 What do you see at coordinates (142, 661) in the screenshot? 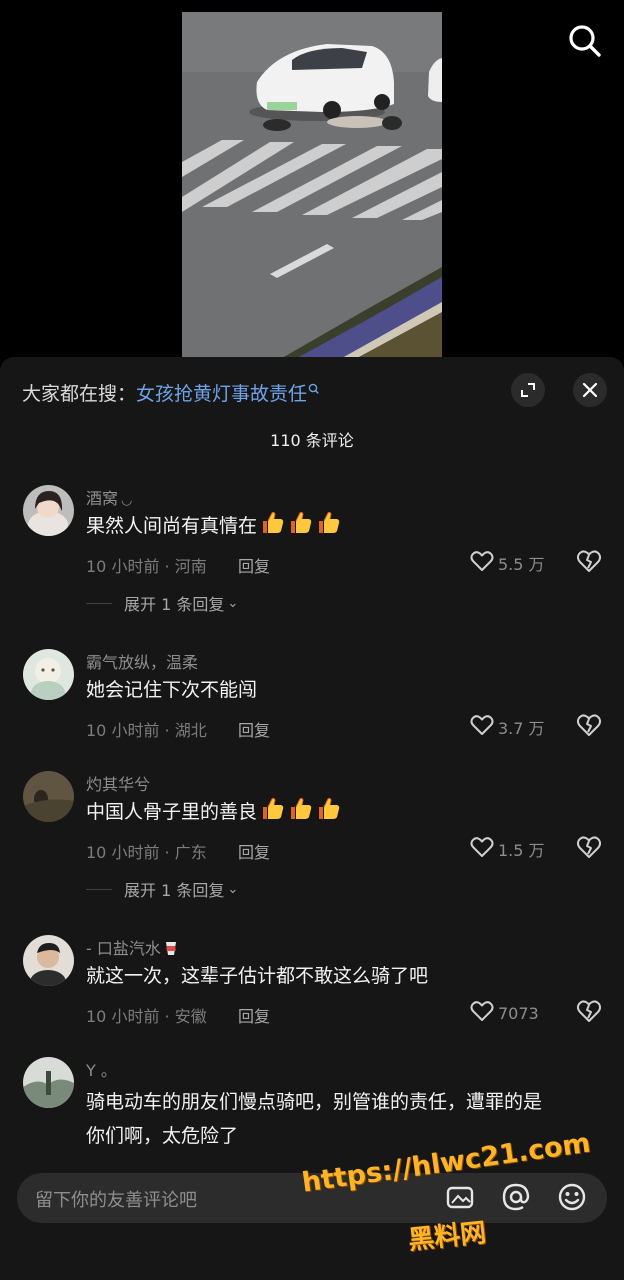
I see `comment-username: 霸气放纵，温柔` at bounding box center [142, 661].